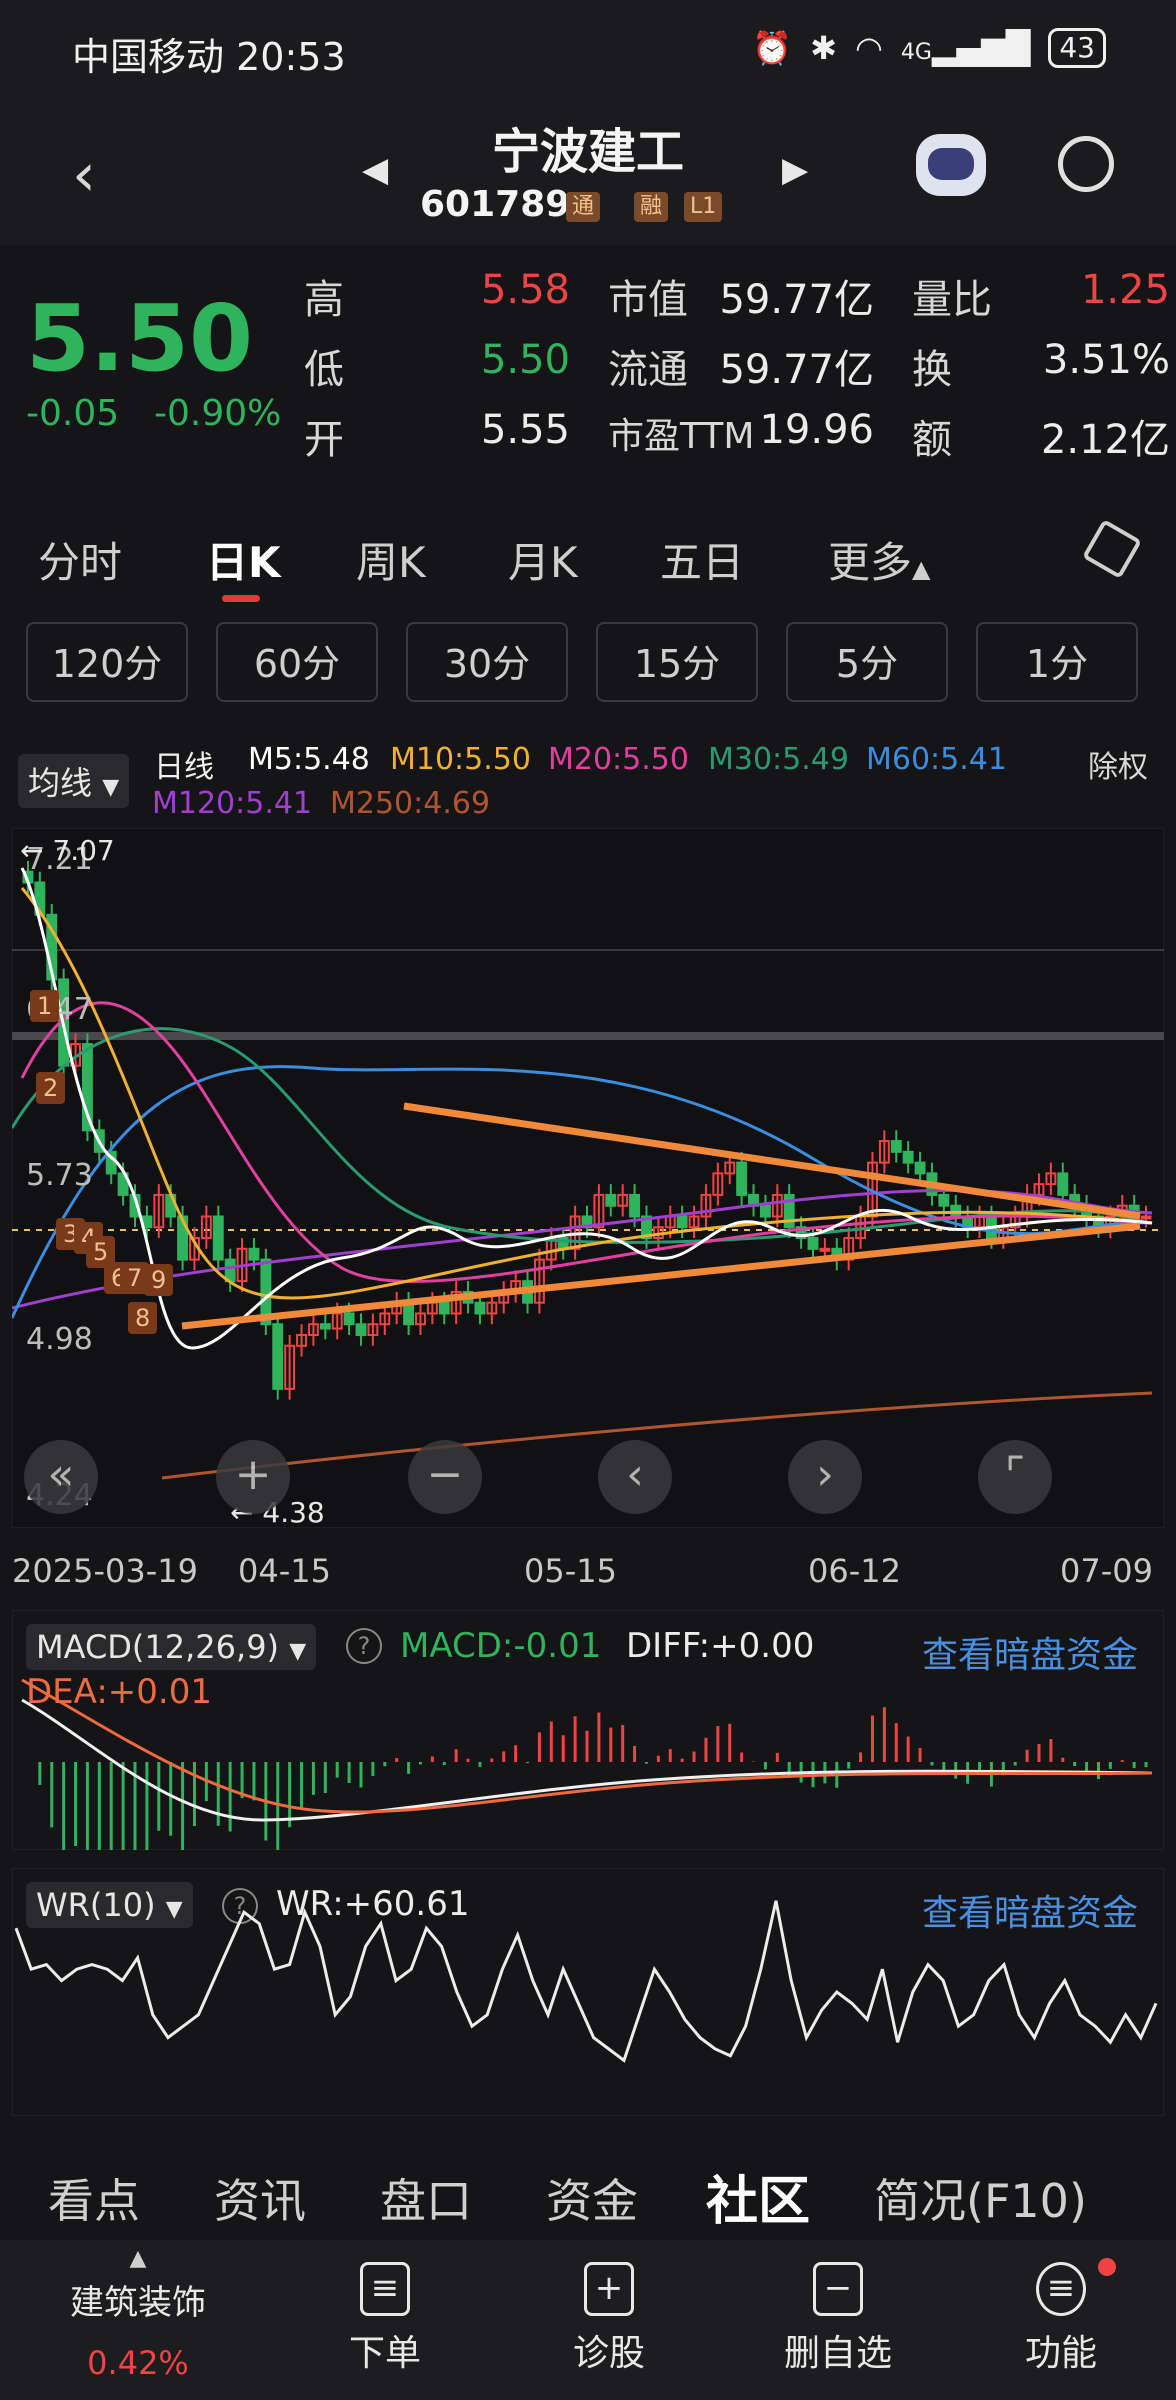 This screenshot has width=1176, height=2400. Describe the element at coordinates (879, 559) in the screenshot. I see `tab-more: 更多▲` at that location.